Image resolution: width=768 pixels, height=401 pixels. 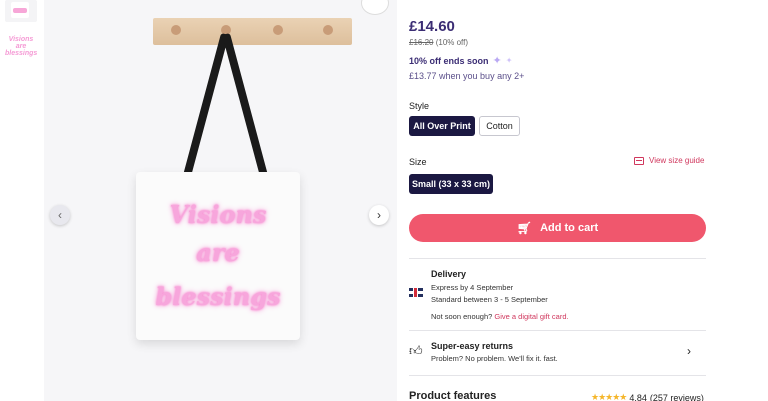 I want to click on product-features-title: Product features, so click(x=453, y=395).